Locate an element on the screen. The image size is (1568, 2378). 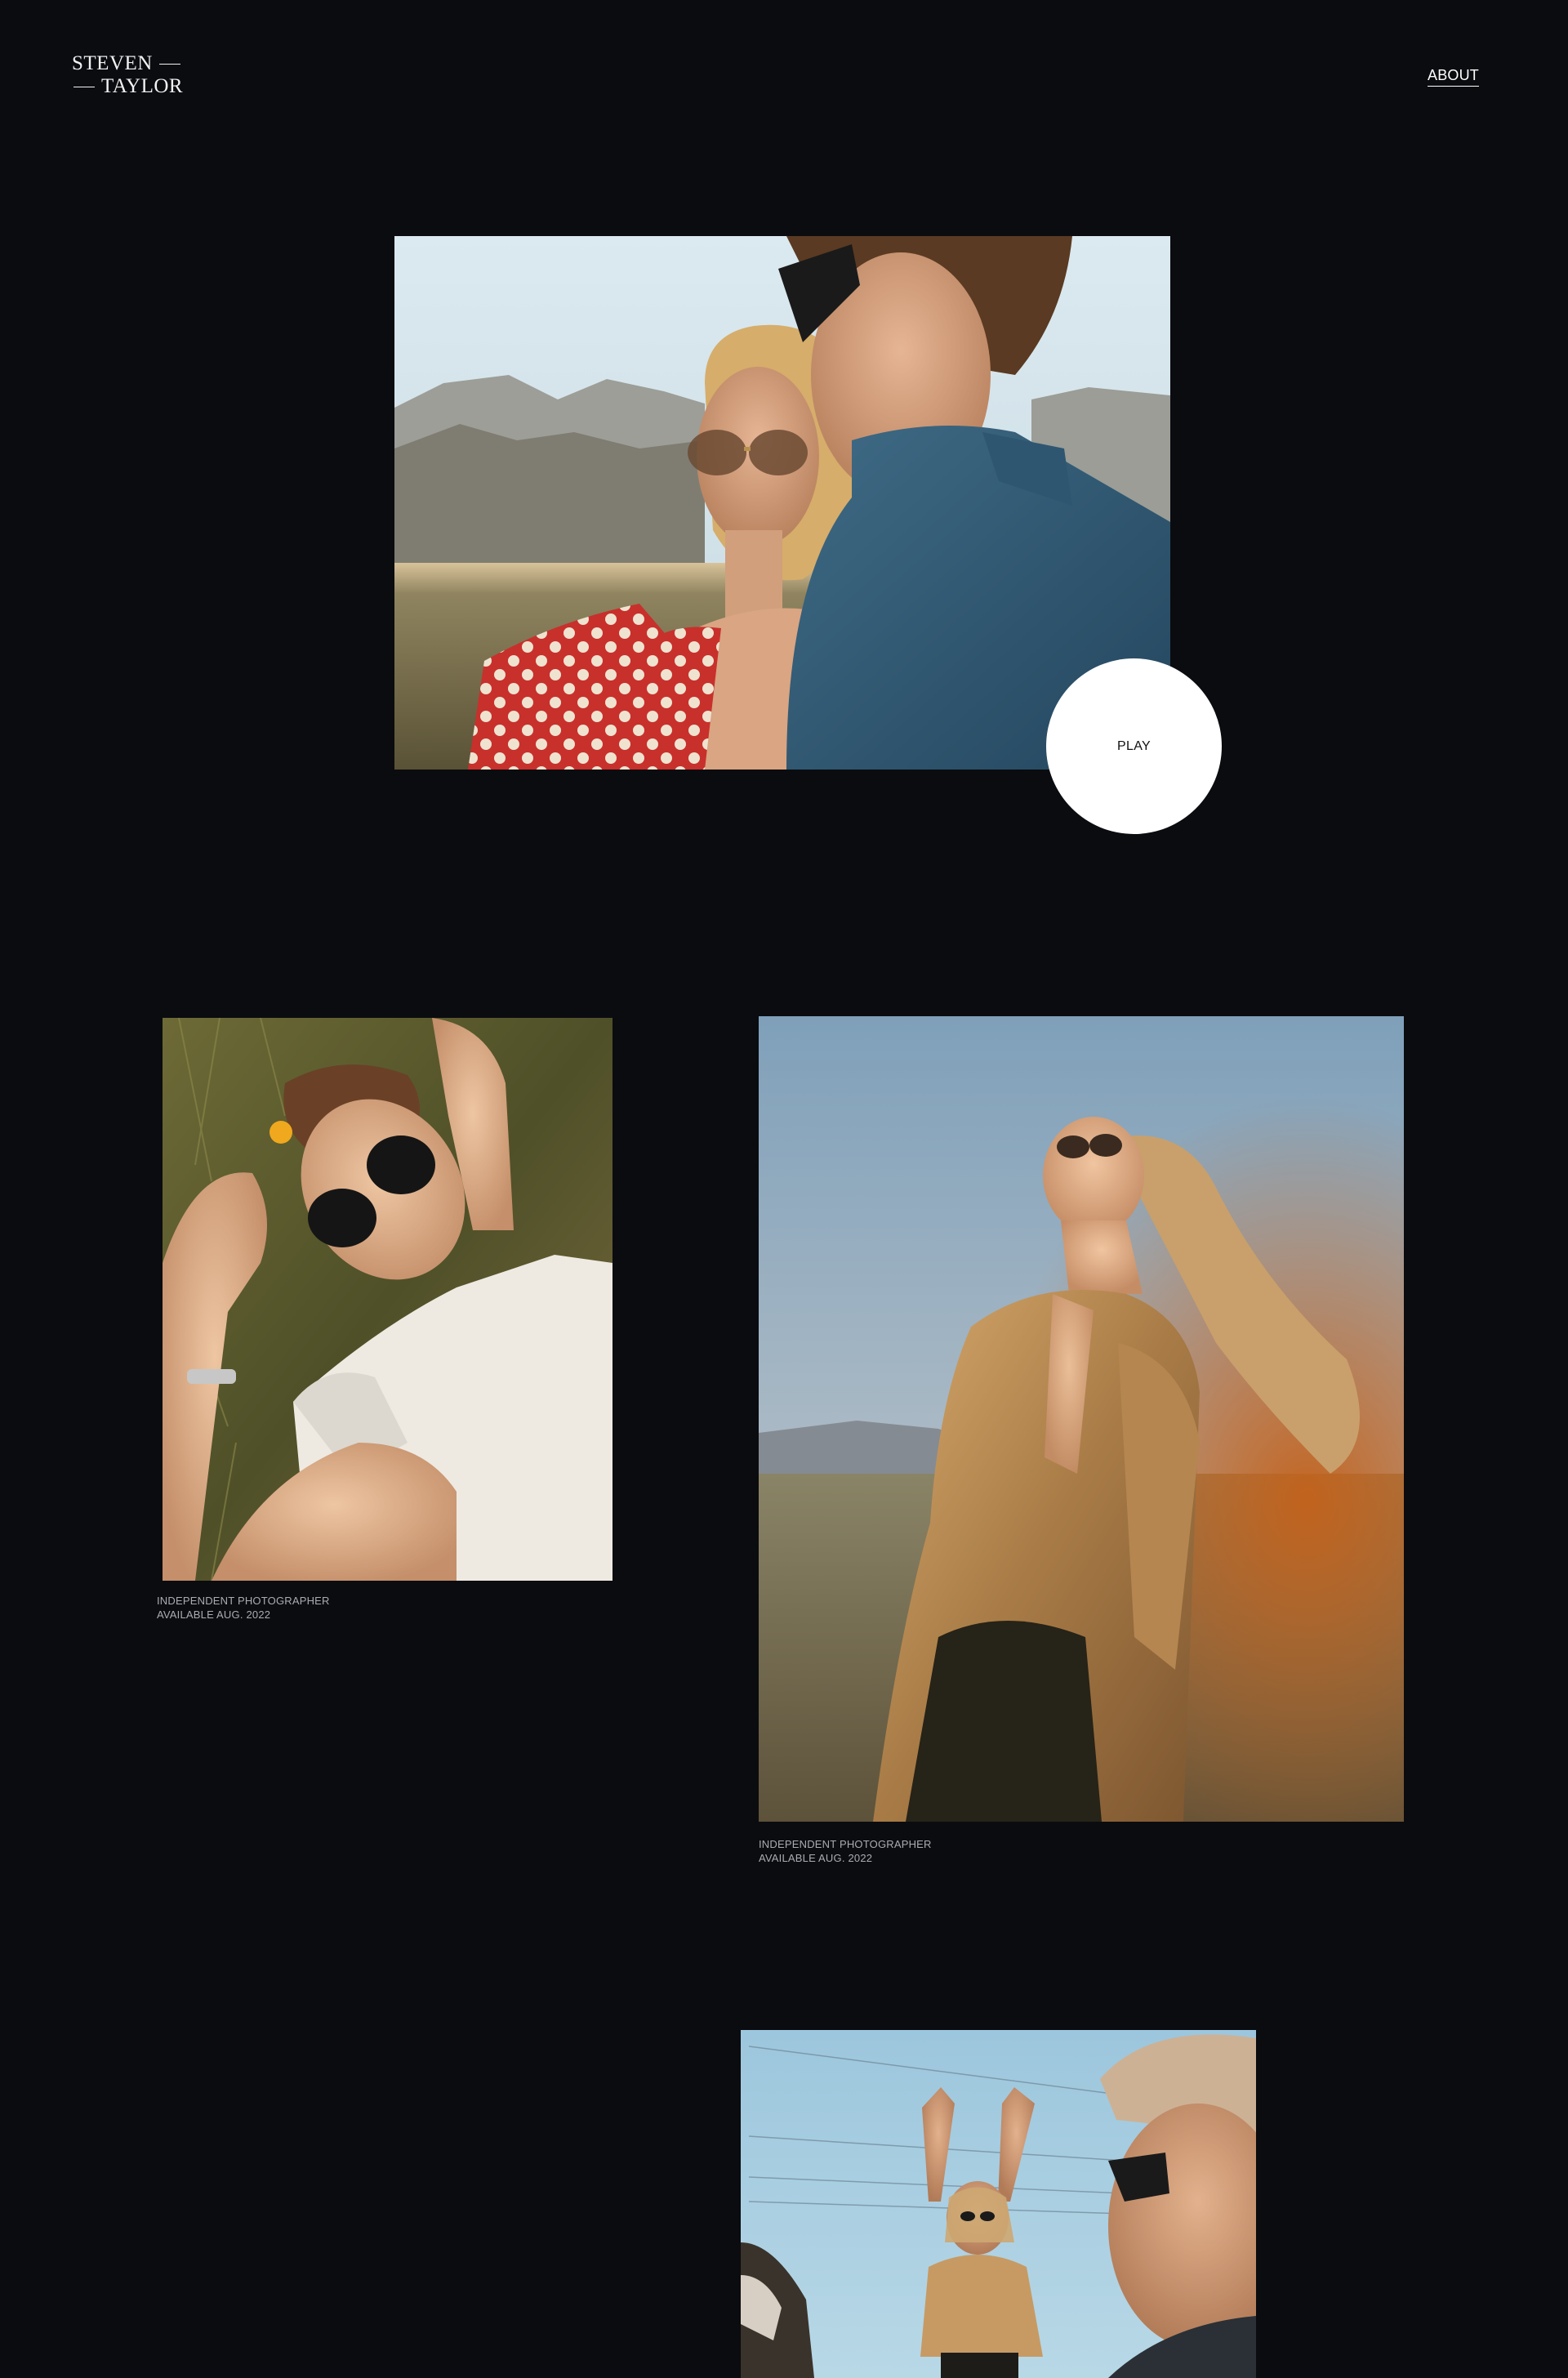
site-logo: STEVEN TAYLOR is located at coordinates (127, 75).